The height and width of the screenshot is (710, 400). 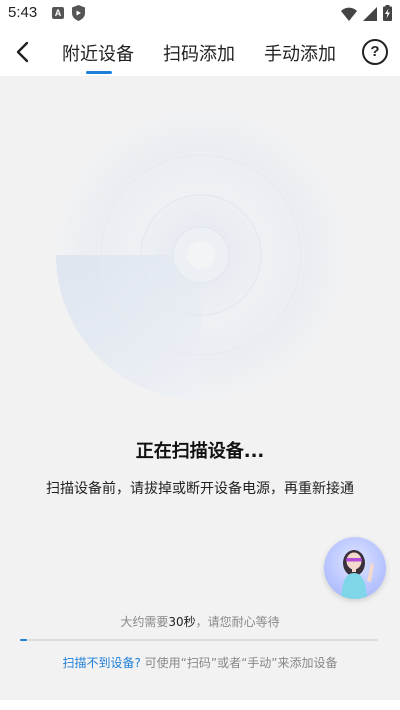 What do you see at coordinates (182, 622) in the screenshot?
I see `eta-duration: 30秒` at bounding box center [182, 622].